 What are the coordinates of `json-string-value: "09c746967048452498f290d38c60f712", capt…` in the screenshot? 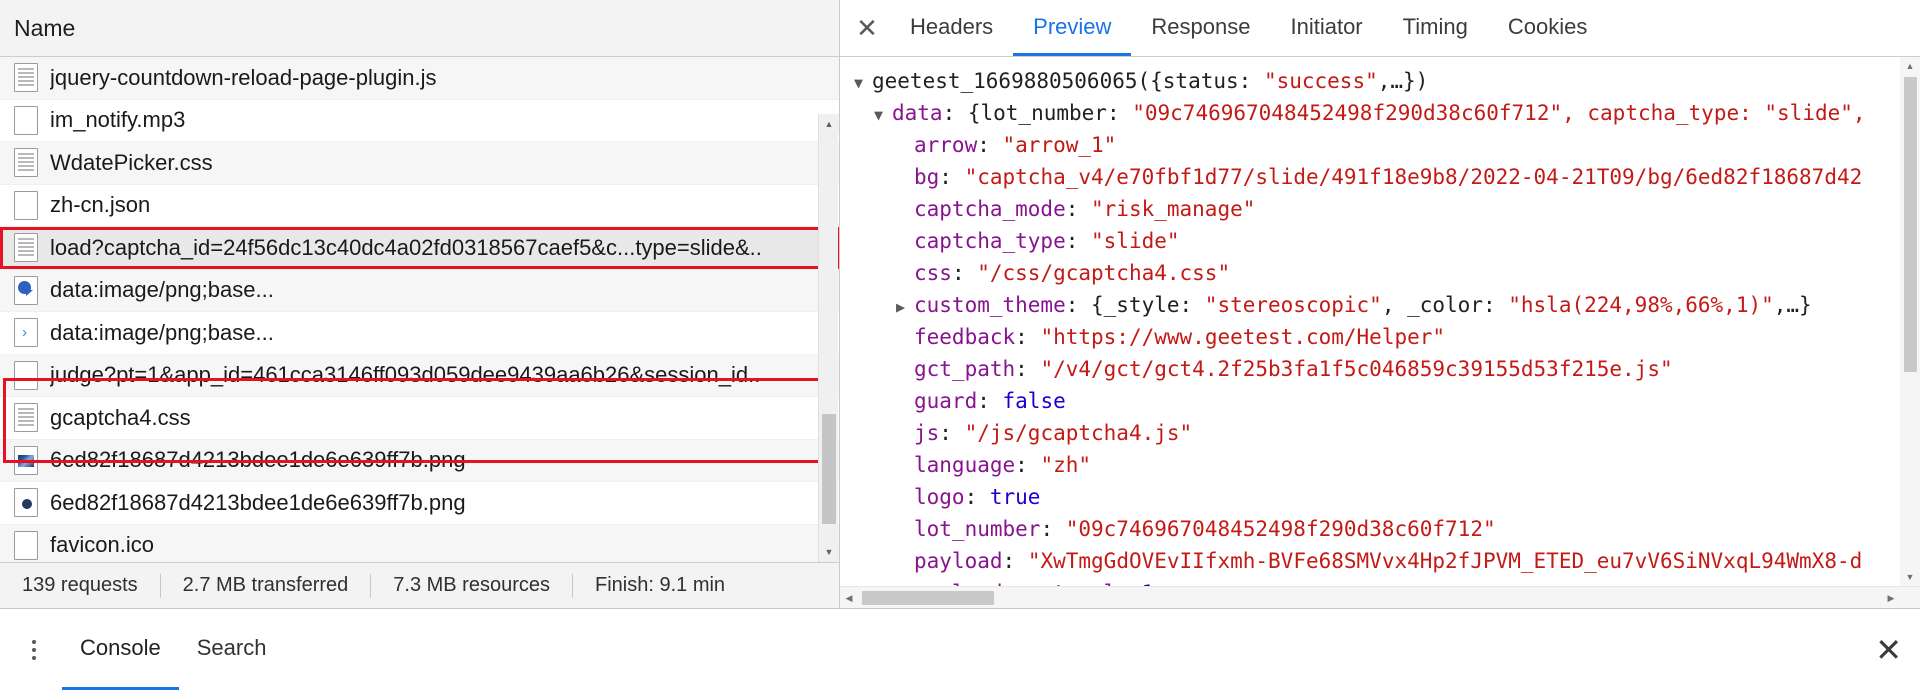 It's located at (1499, 113).